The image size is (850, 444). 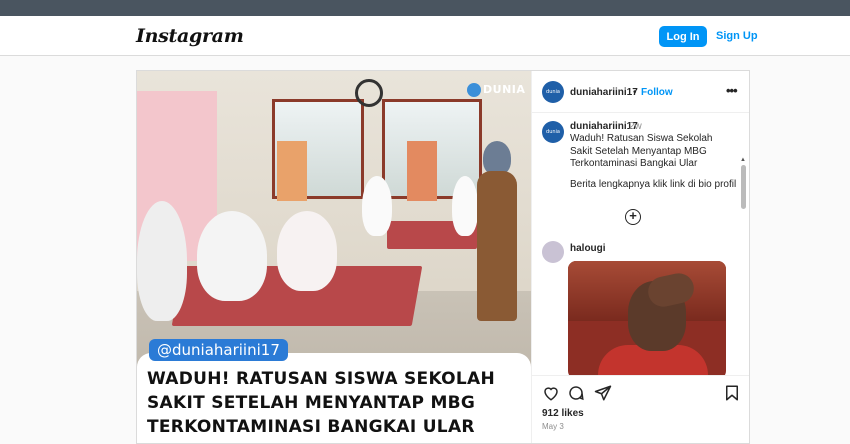 What do you see at coordinates (732, 393) in the screenshot?
I see `bookmark-icon` at bounding box center [732, 393].